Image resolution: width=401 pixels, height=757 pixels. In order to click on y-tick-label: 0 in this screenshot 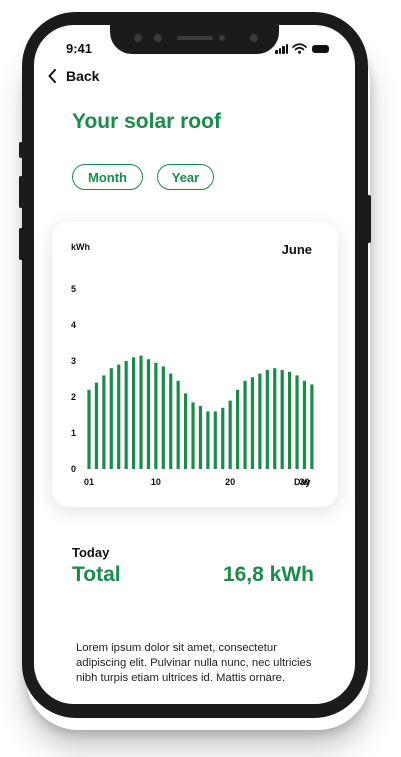, I will do `click(73, 469)`.